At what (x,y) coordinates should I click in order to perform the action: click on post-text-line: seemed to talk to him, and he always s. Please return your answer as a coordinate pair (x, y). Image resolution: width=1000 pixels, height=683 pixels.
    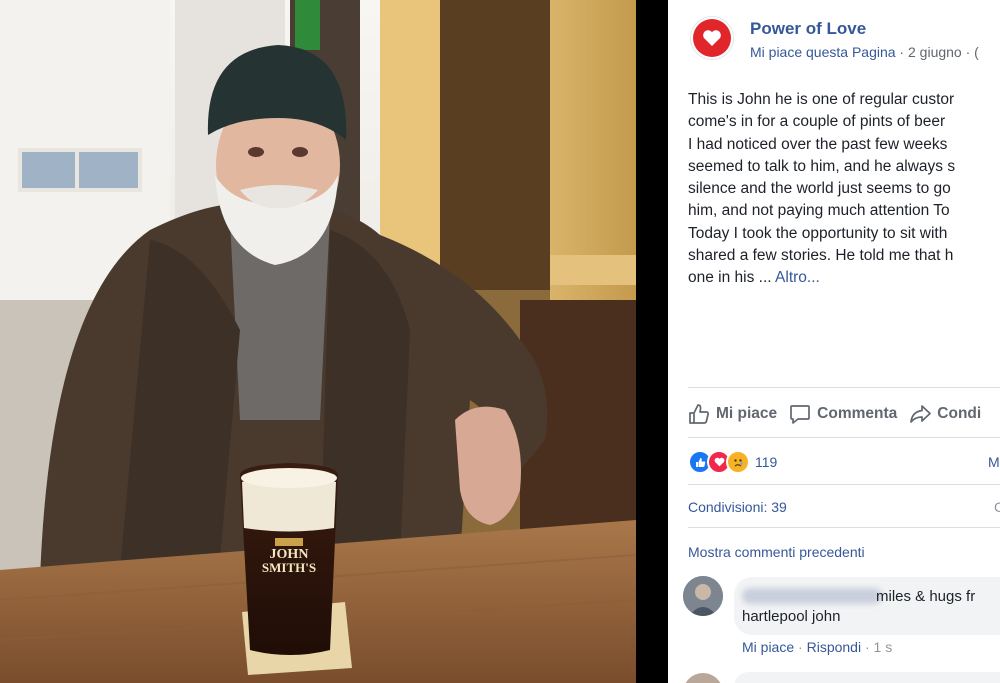
    Looking at the image, I should click on (822, 166).